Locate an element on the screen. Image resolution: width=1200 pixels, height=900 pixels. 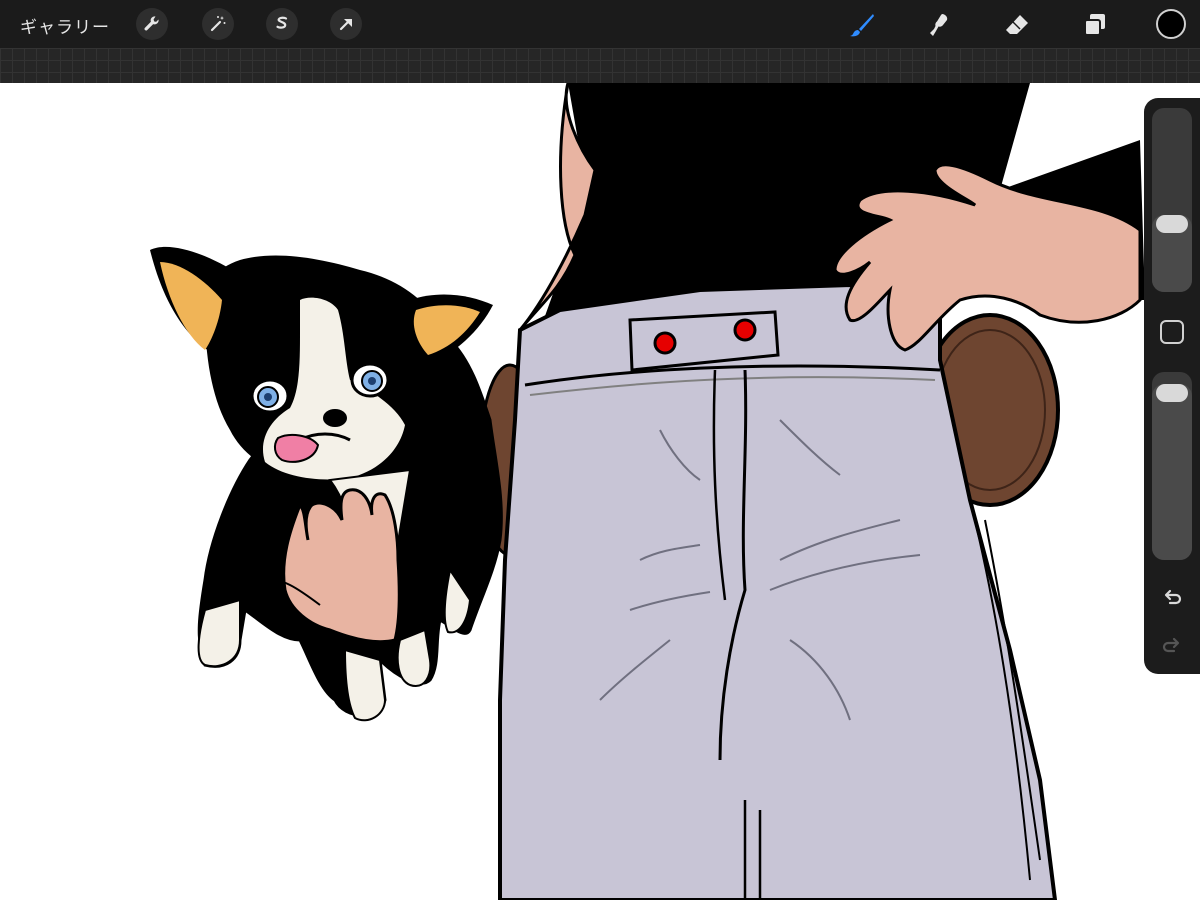
selection-button is located at coordinates (282, 24).